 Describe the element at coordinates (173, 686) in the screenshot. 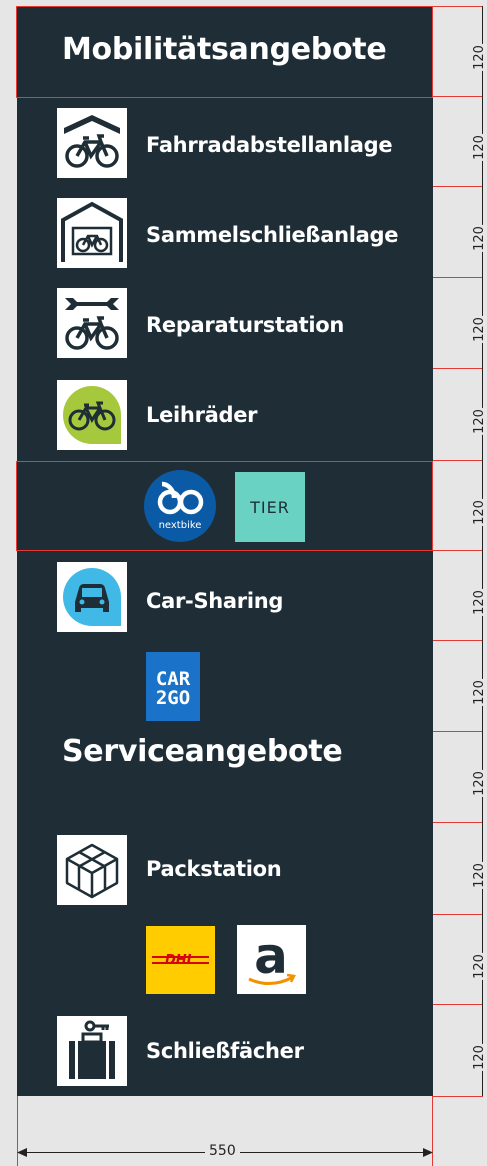

I see `car2go-logo: CAR 2GO` at that location.